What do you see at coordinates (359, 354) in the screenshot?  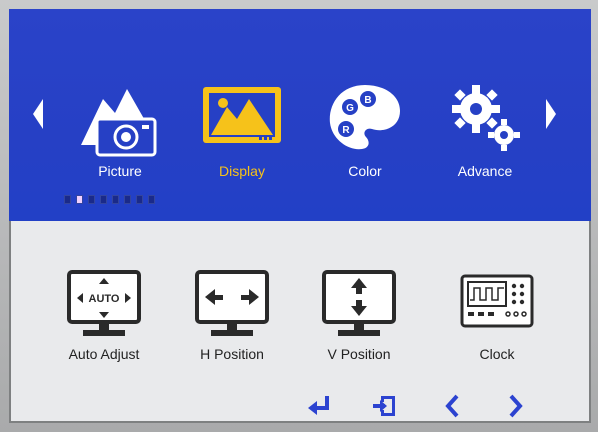 I see `submenu-item-label: V Position` at bounding box center [359, 354].